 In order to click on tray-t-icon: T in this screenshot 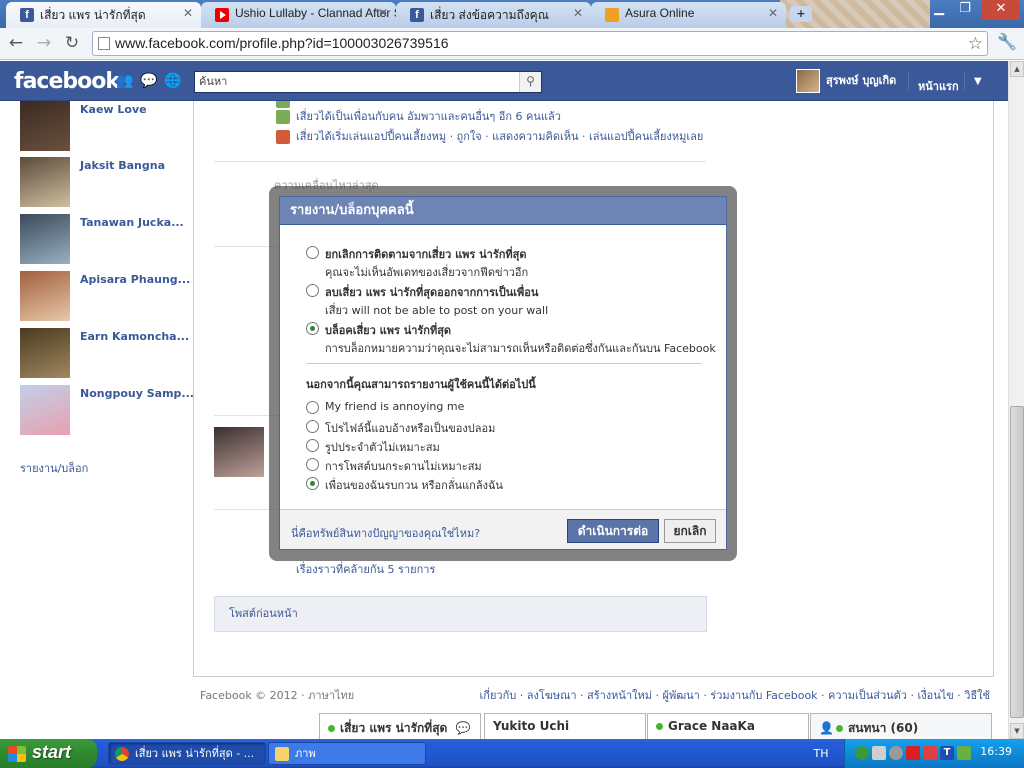, I will do `click(947, 753)`.